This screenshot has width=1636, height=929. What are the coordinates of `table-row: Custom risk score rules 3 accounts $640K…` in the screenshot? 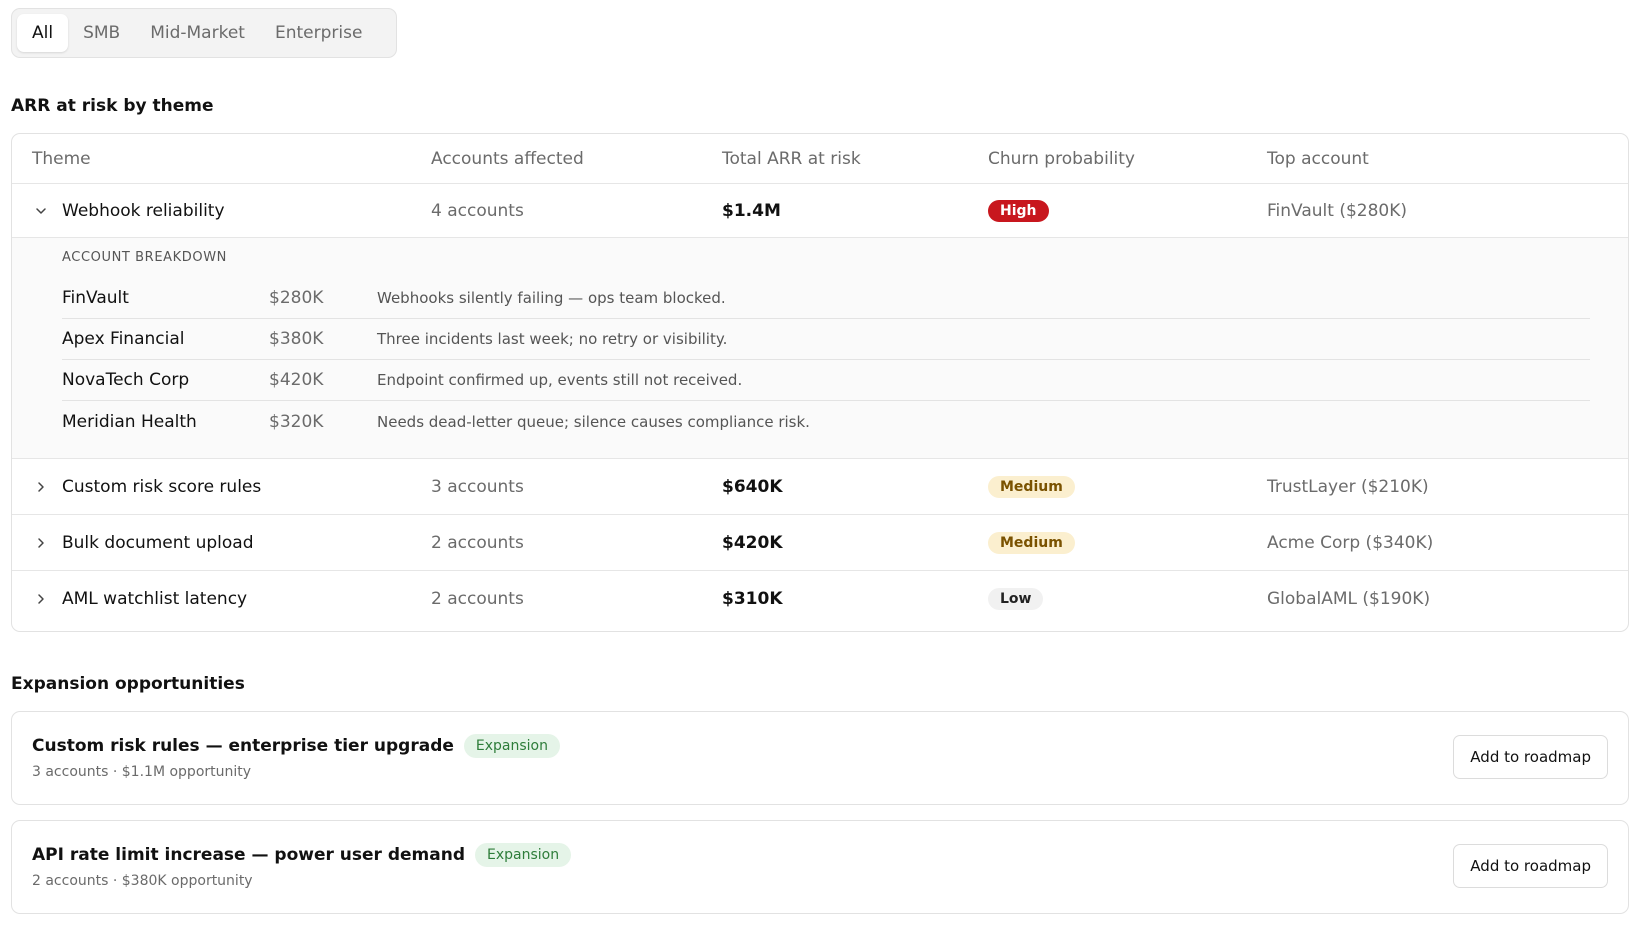 It's located at (820, 487).